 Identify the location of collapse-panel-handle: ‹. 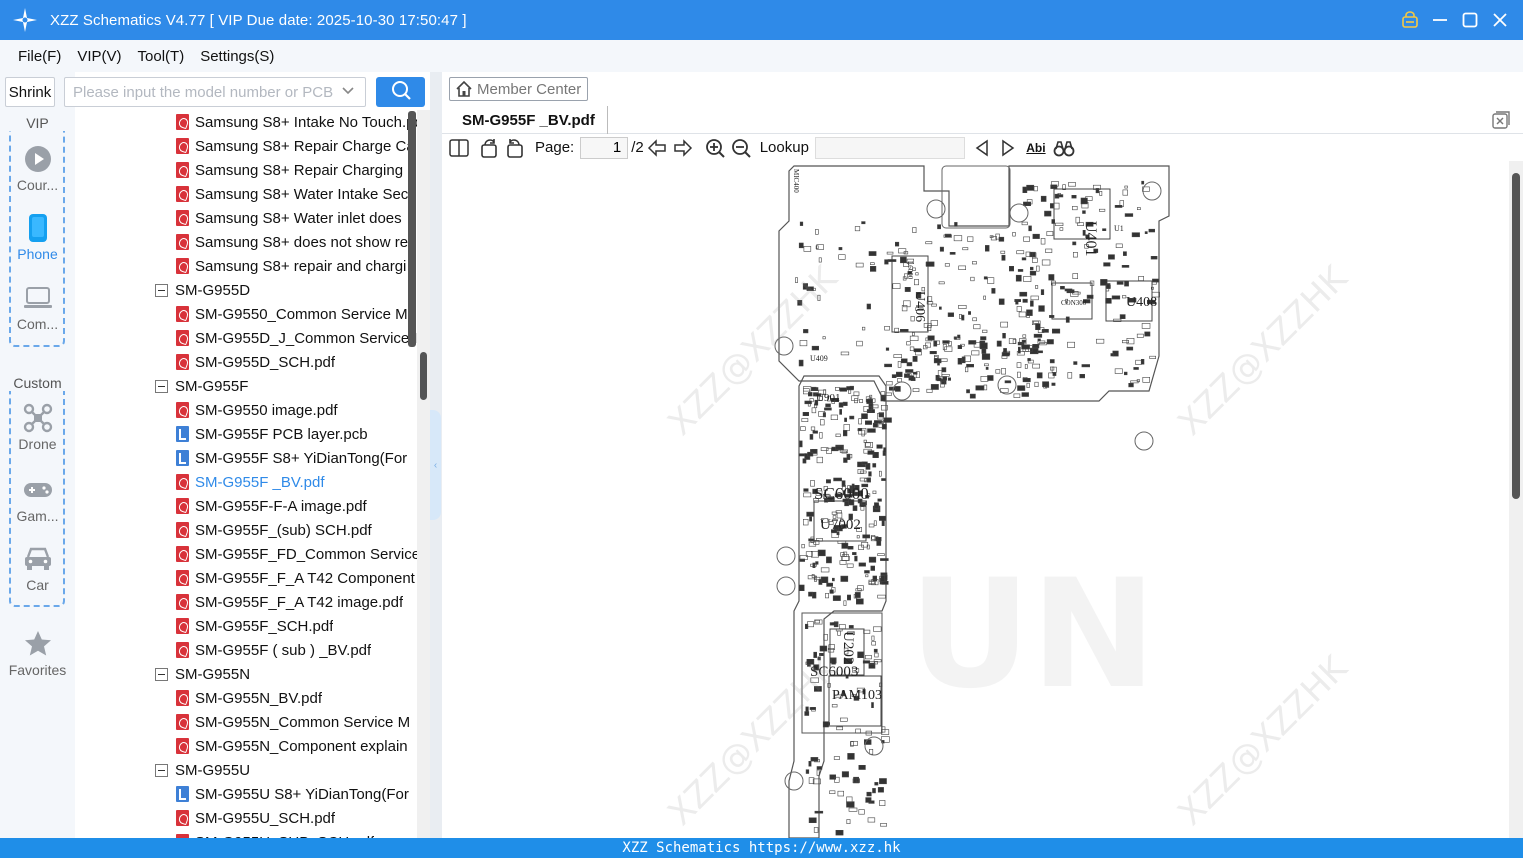
(435, 465).